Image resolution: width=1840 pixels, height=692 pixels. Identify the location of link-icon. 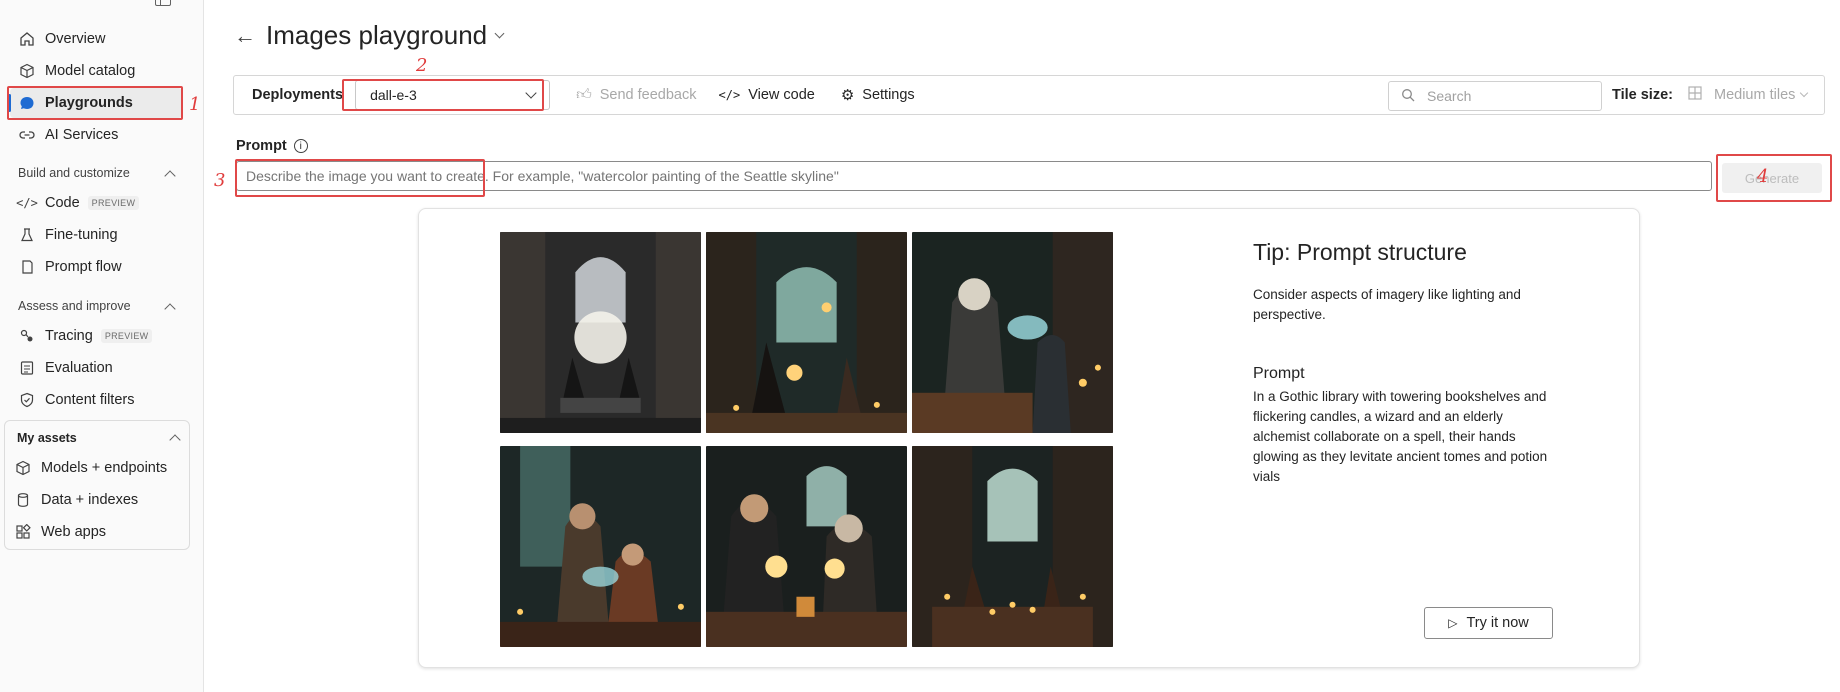
(27, 135).